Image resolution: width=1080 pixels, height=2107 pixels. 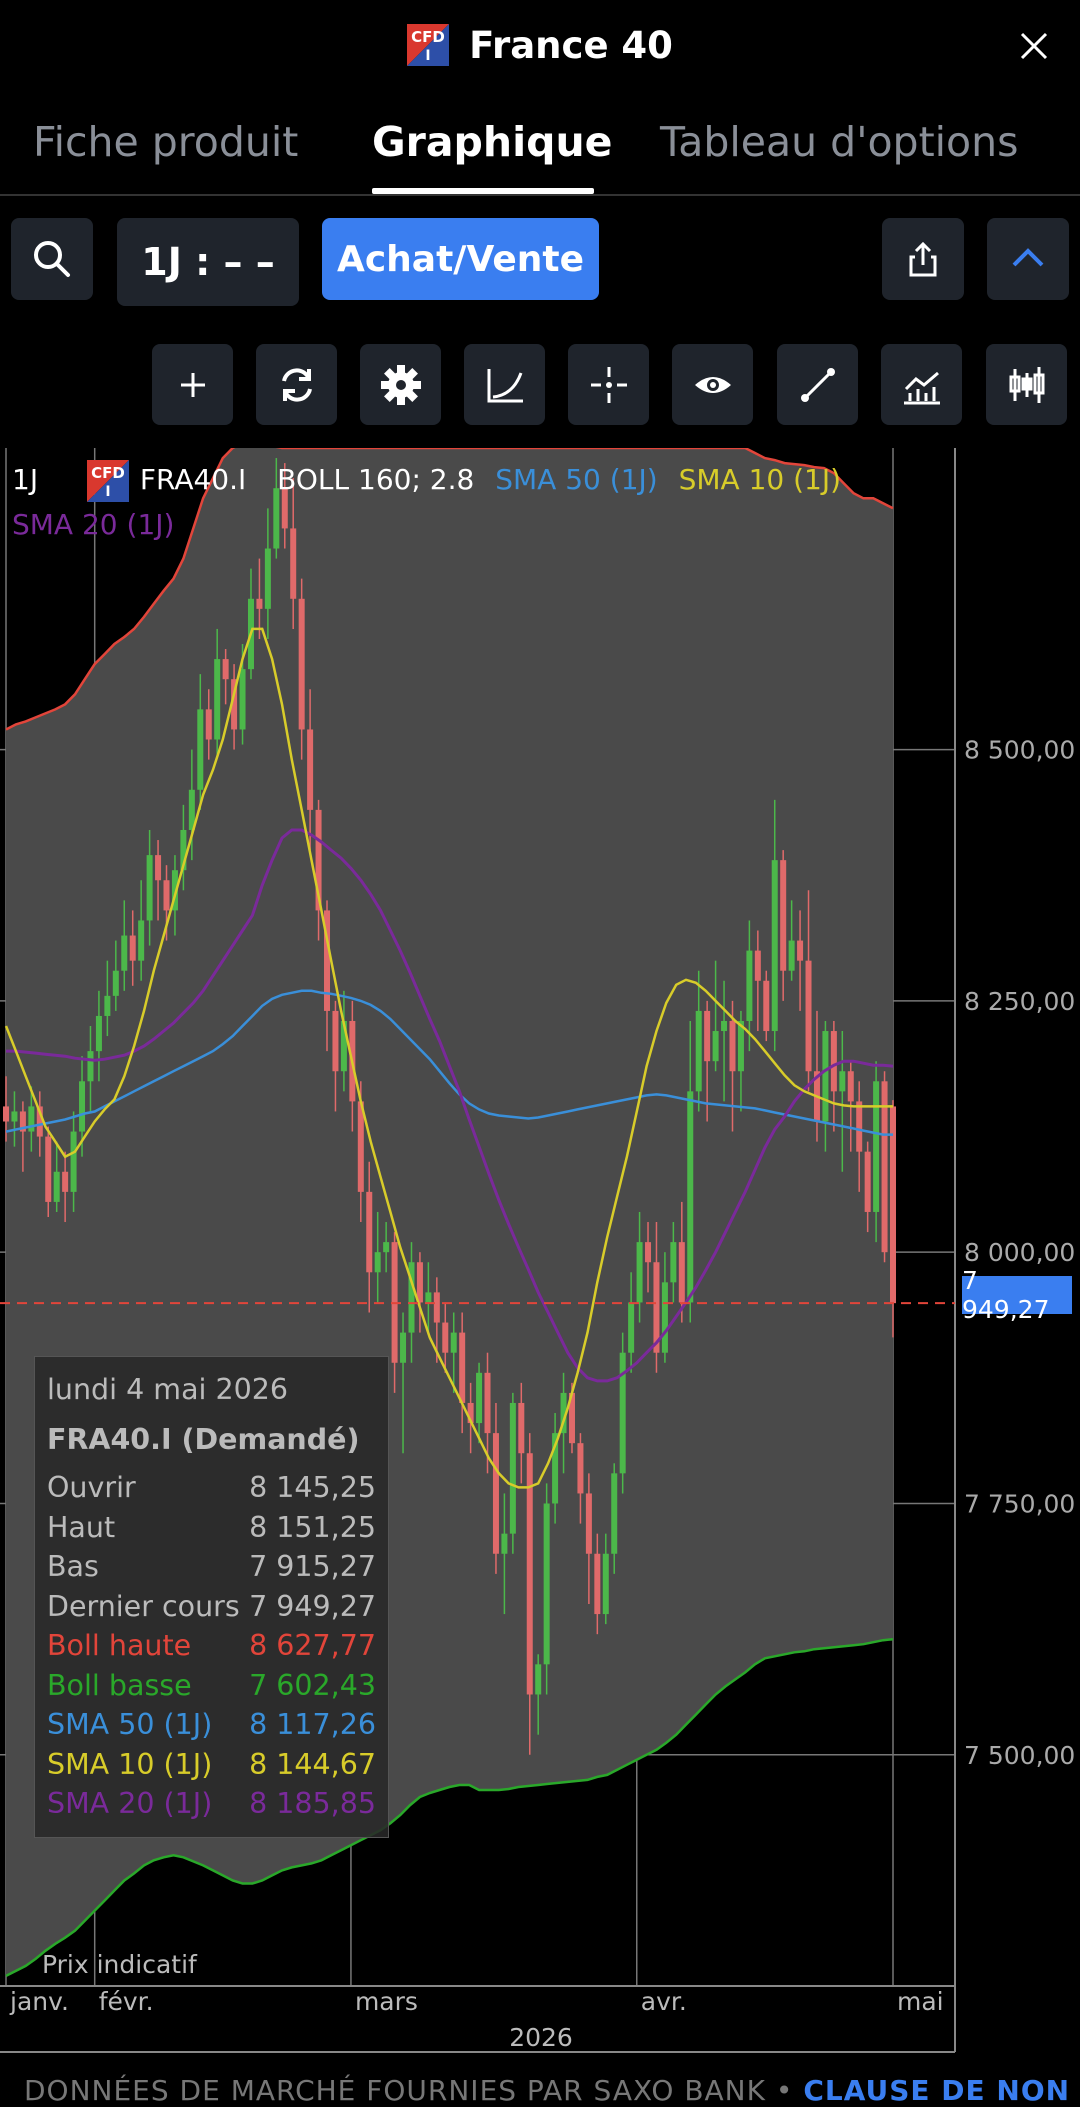 I want to click on gear-icon, so click(x=400, y=384).